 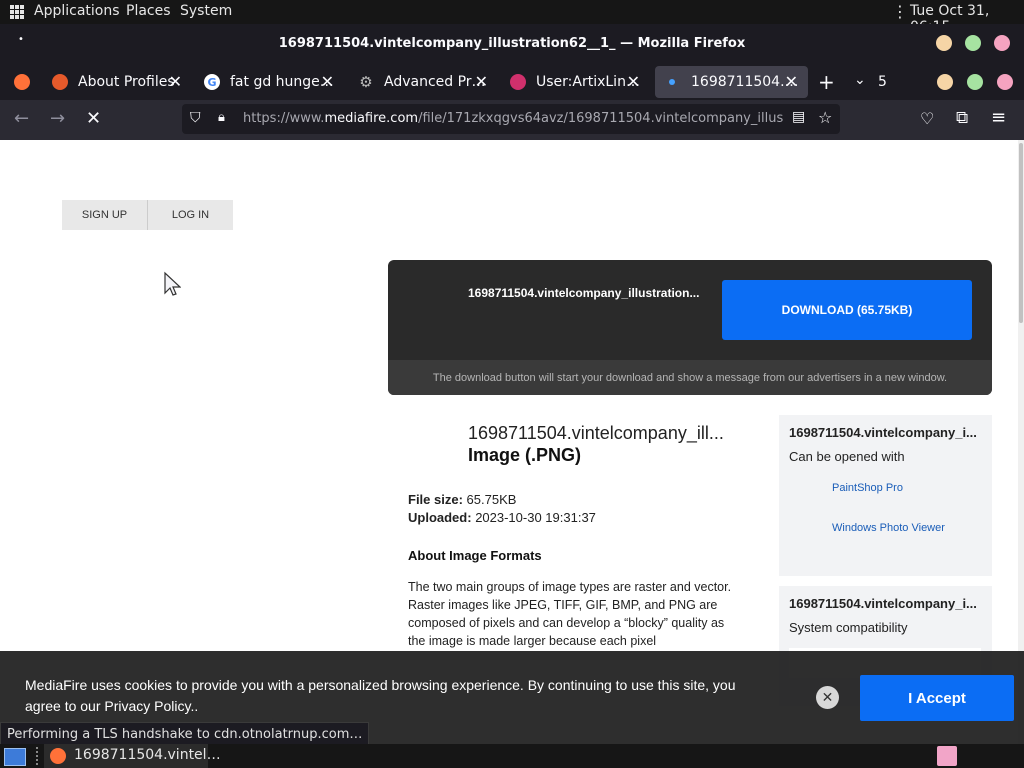 What do you see at coordinates (827, 697) in the screenshot?
I see `cookie-close-icon: ✕` at bounding box center [827, 697].